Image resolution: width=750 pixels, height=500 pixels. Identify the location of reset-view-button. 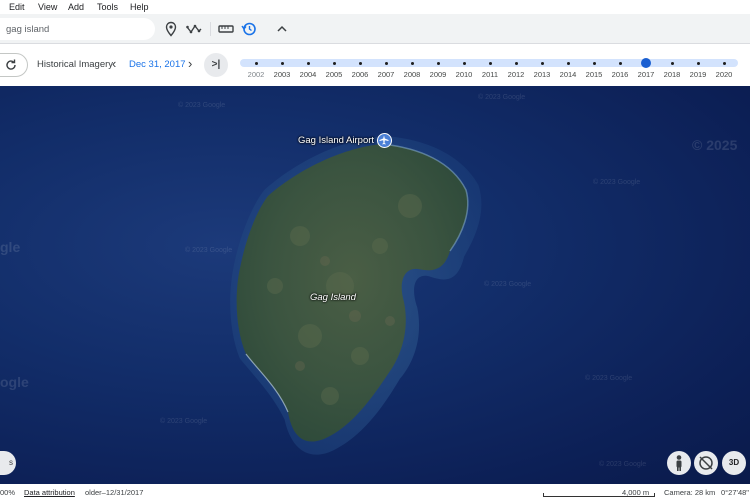
(14, 65).